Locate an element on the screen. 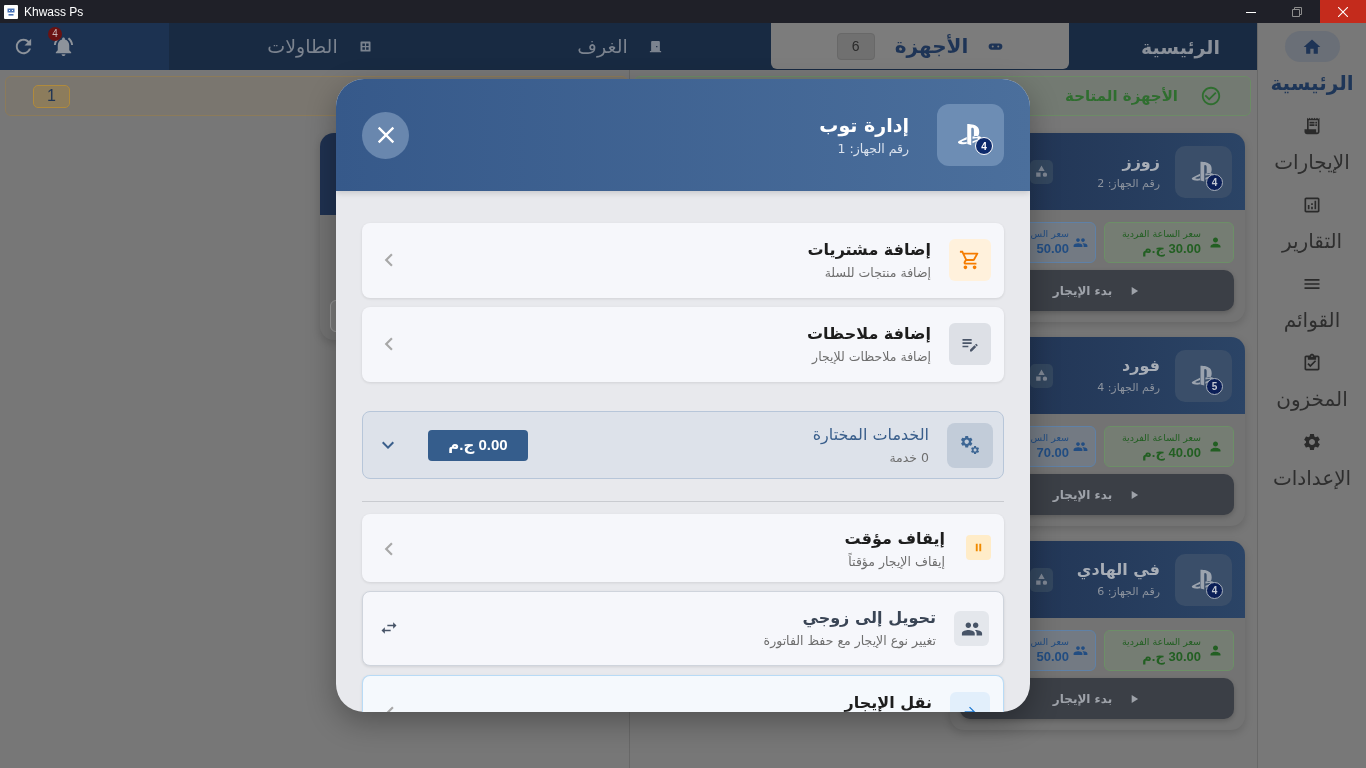  device-number: رقم الجهاز: 4 is located at coordinates (1128, 388).